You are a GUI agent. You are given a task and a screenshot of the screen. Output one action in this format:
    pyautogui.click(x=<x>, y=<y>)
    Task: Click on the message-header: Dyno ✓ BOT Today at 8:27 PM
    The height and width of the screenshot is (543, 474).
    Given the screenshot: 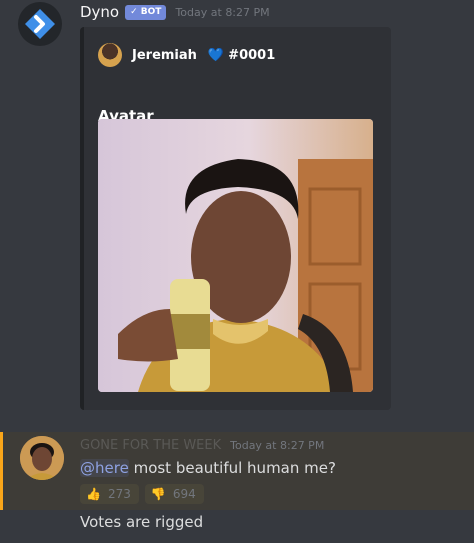 What is the action you would take?
    pyautogui.click(x=175, y=12)
    